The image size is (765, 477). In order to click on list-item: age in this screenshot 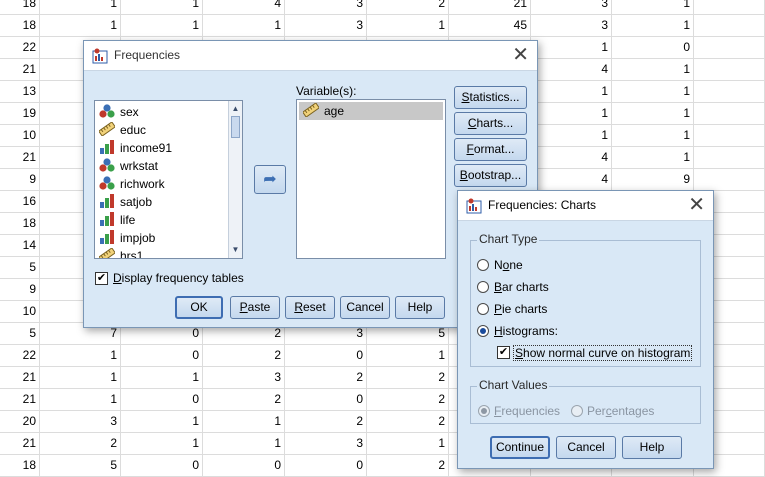, I will do `click(371, 111)`.